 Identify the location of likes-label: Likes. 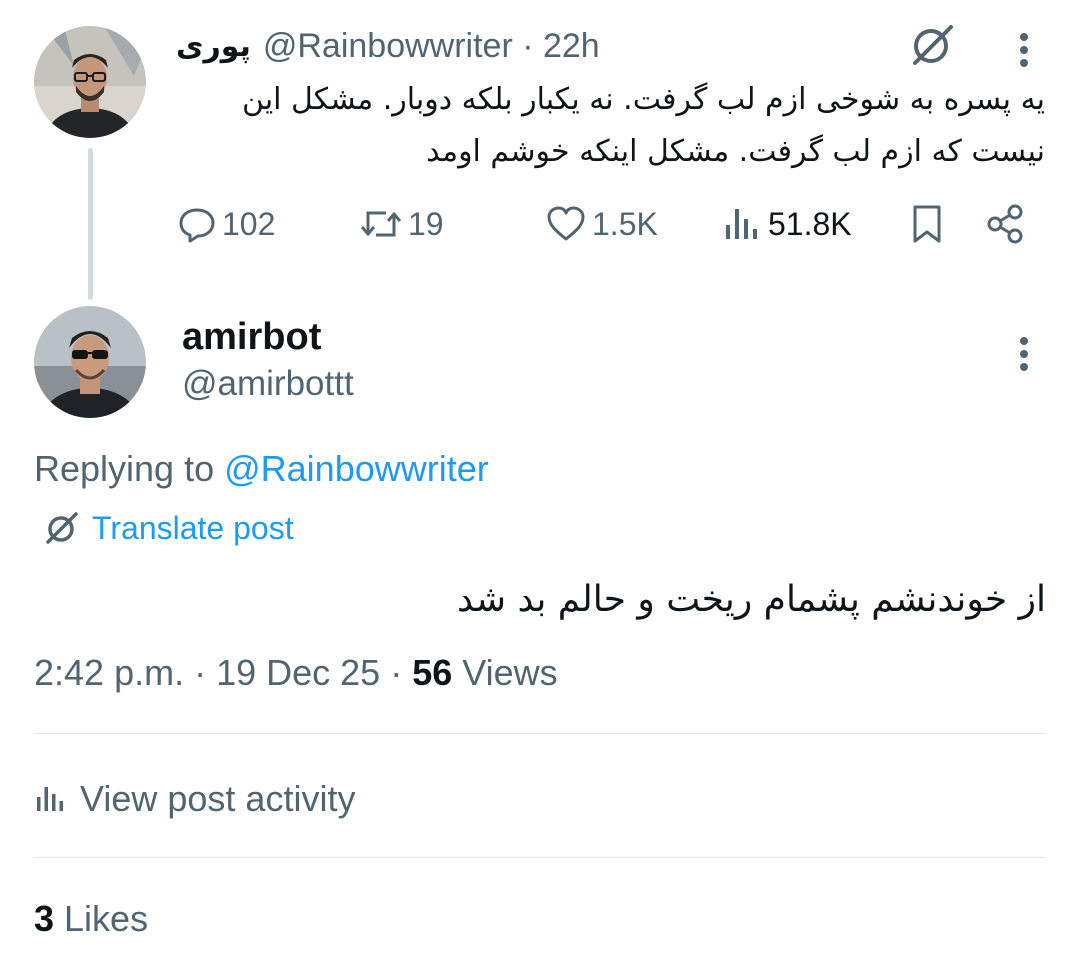
(101, 918).